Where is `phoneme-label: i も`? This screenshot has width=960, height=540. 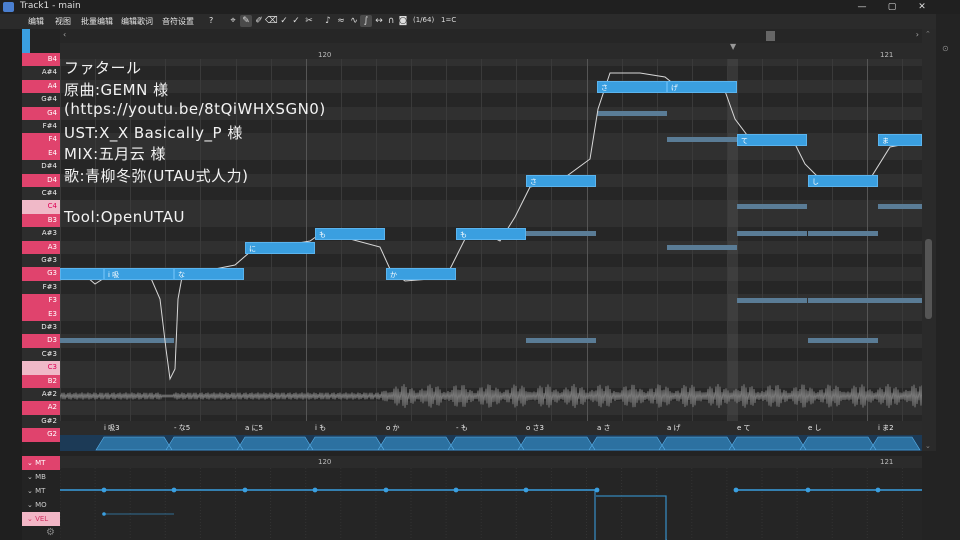
phoneme-label: i も is located at coordinates (320, 428).